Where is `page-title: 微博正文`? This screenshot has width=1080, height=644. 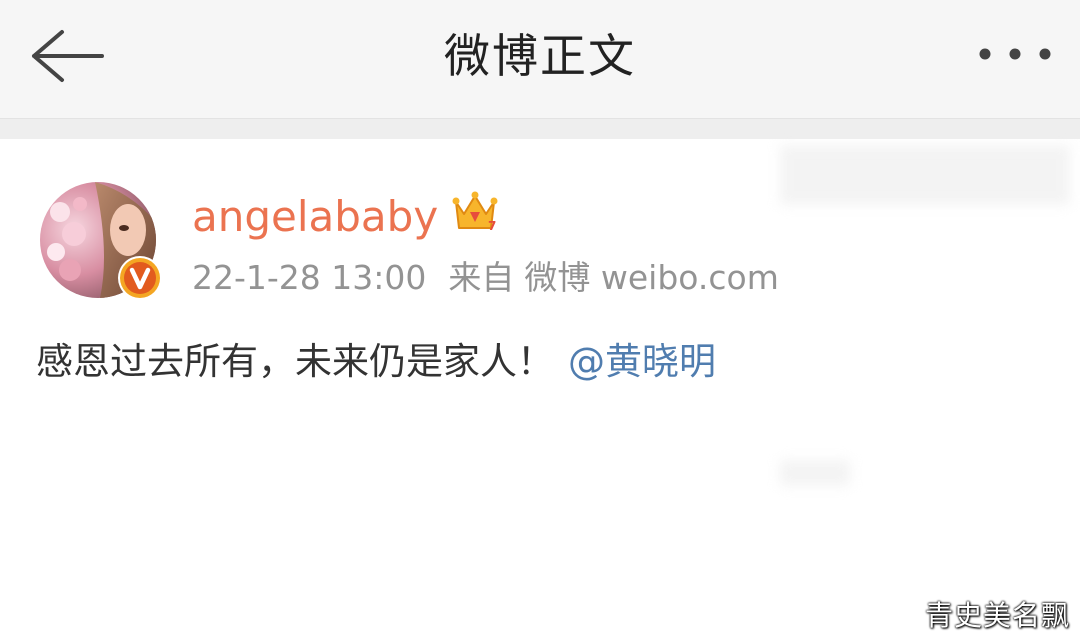 page-title: 微博正文 is located at coordinates (540, 56).